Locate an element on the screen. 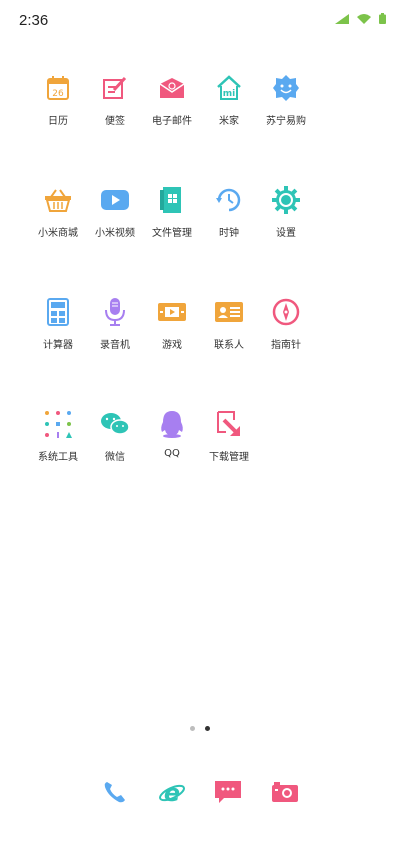  email-icon is located at coordinates (172, 88).